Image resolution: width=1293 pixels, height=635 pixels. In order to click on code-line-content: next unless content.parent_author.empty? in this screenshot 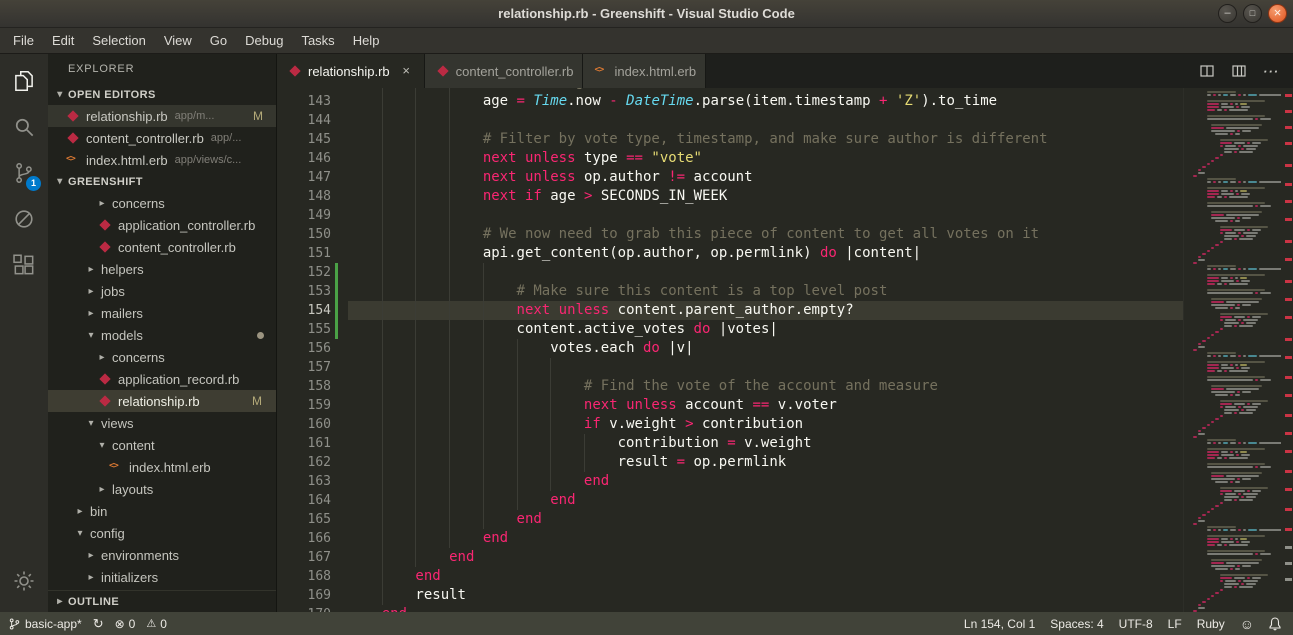, I will do `click(765, 310)`.